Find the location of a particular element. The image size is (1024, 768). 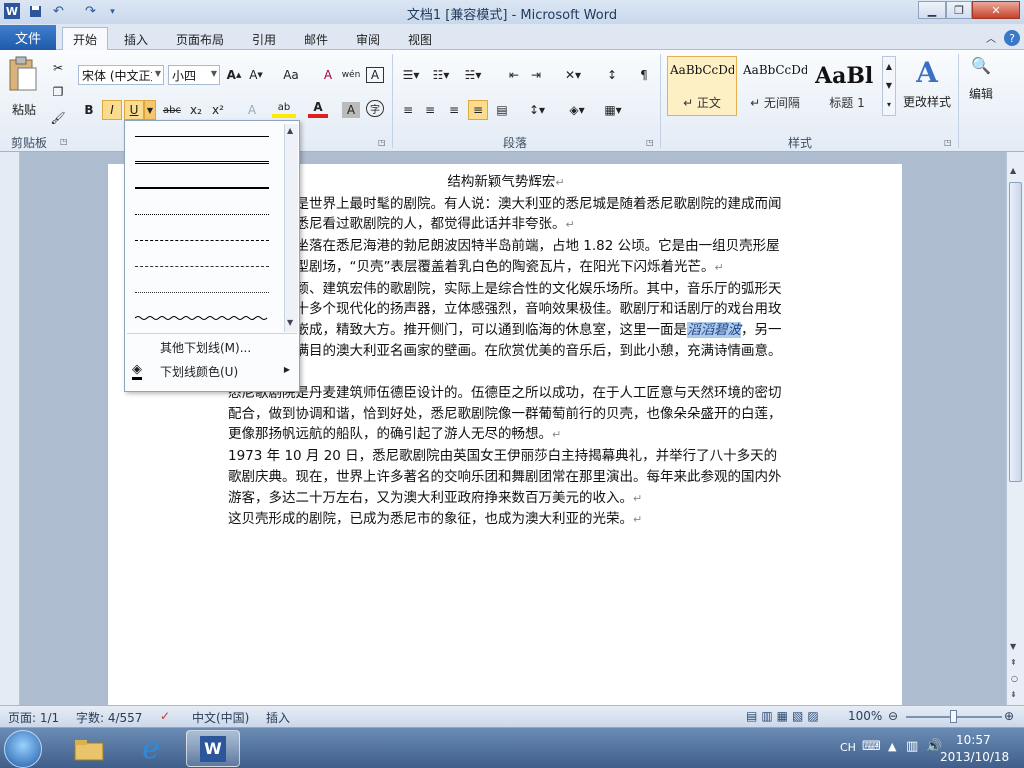

underline-option-dash-dot-dot is located at coordinates (202, 292).